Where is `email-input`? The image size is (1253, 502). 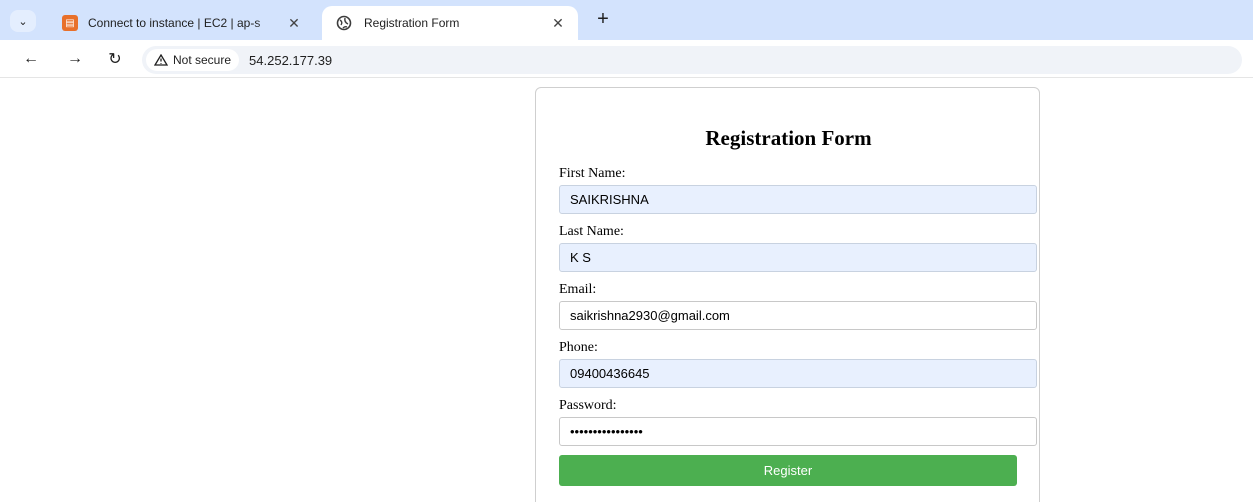
email-input is located at coordinates (798, 315).